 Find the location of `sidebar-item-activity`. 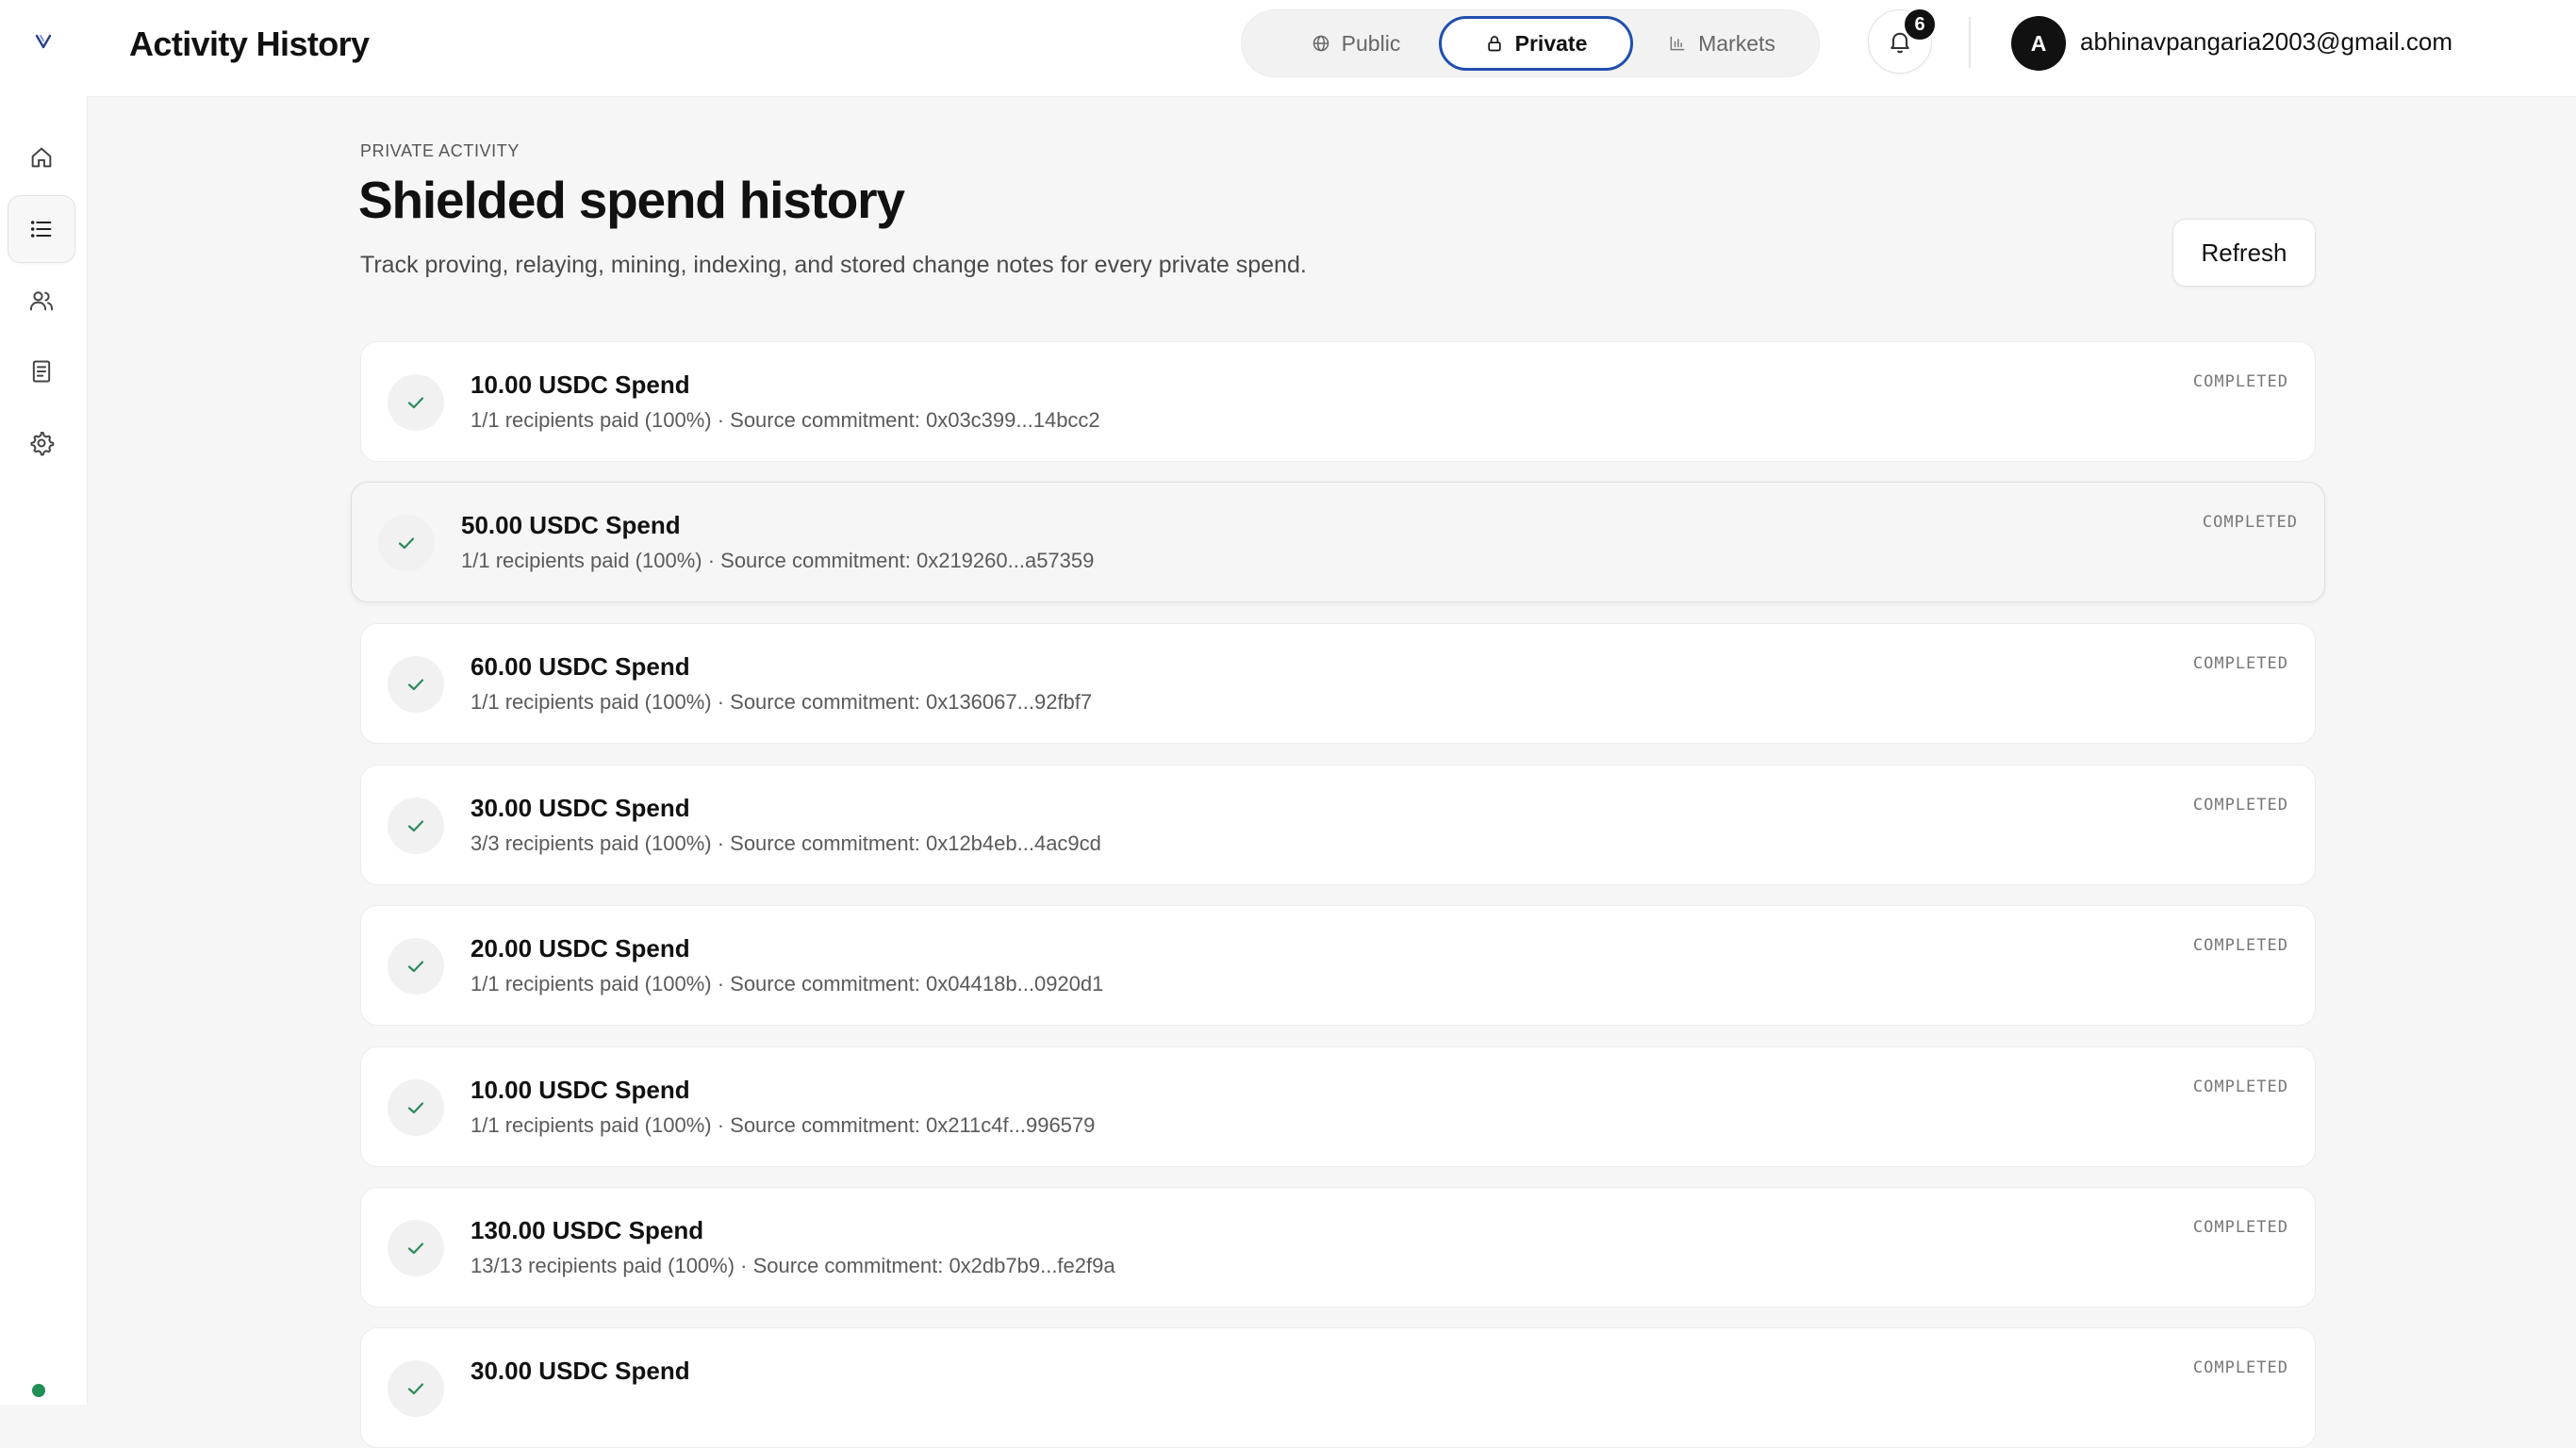

sidebar-item-activity is located at coordinates (41, 229).